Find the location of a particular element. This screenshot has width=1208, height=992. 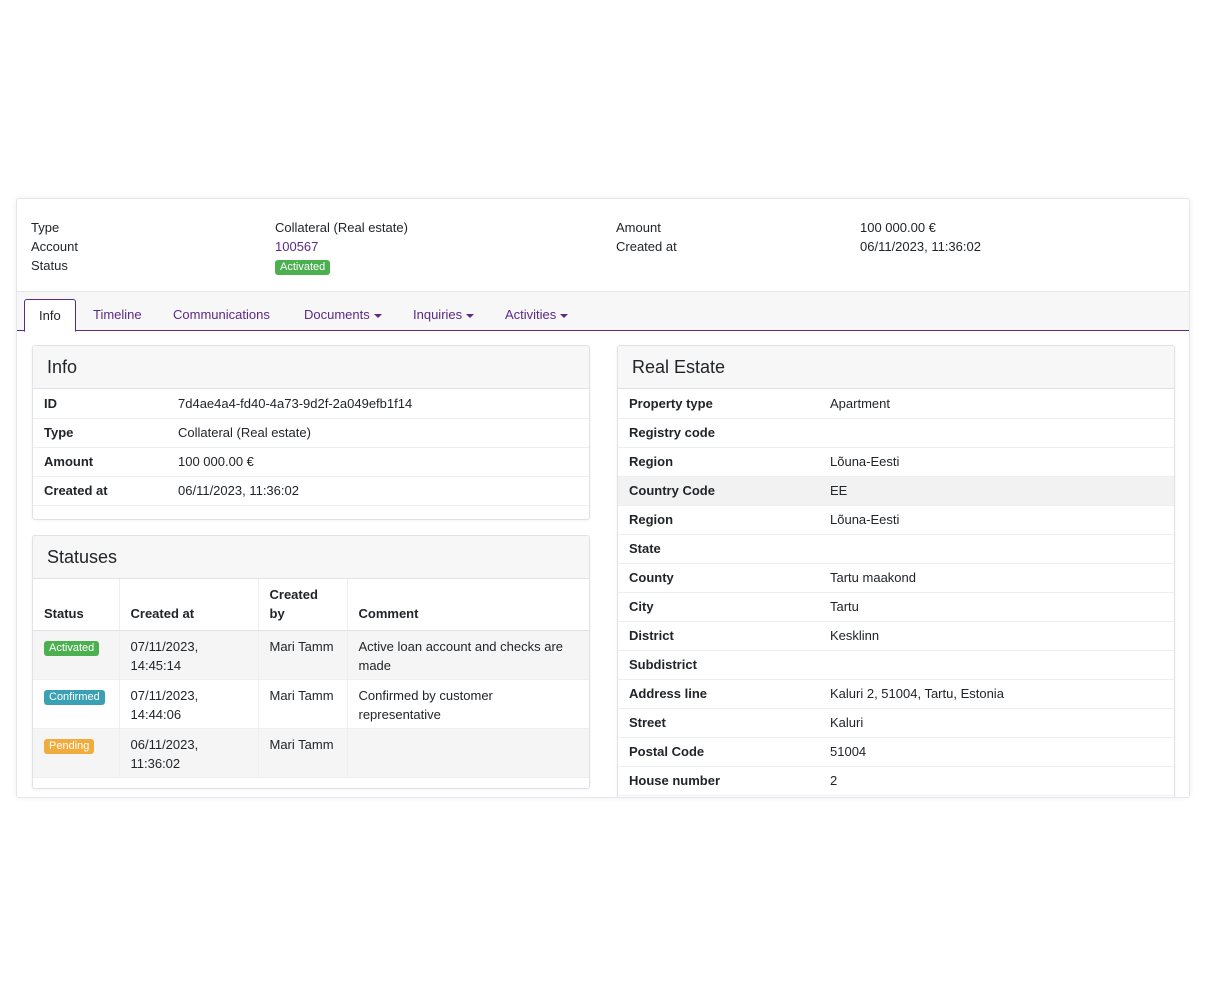

tab-communications: Communications is located at coordinates (221, 315).